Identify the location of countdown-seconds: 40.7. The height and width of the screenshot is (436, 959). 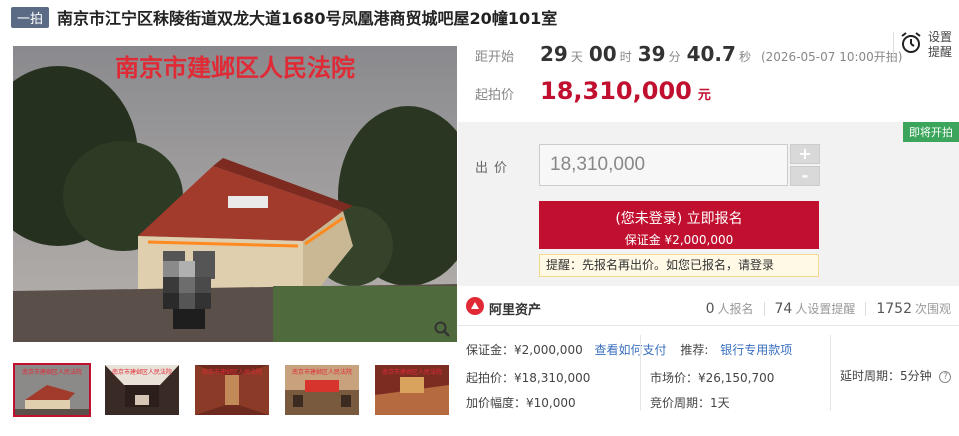
(711, 54).